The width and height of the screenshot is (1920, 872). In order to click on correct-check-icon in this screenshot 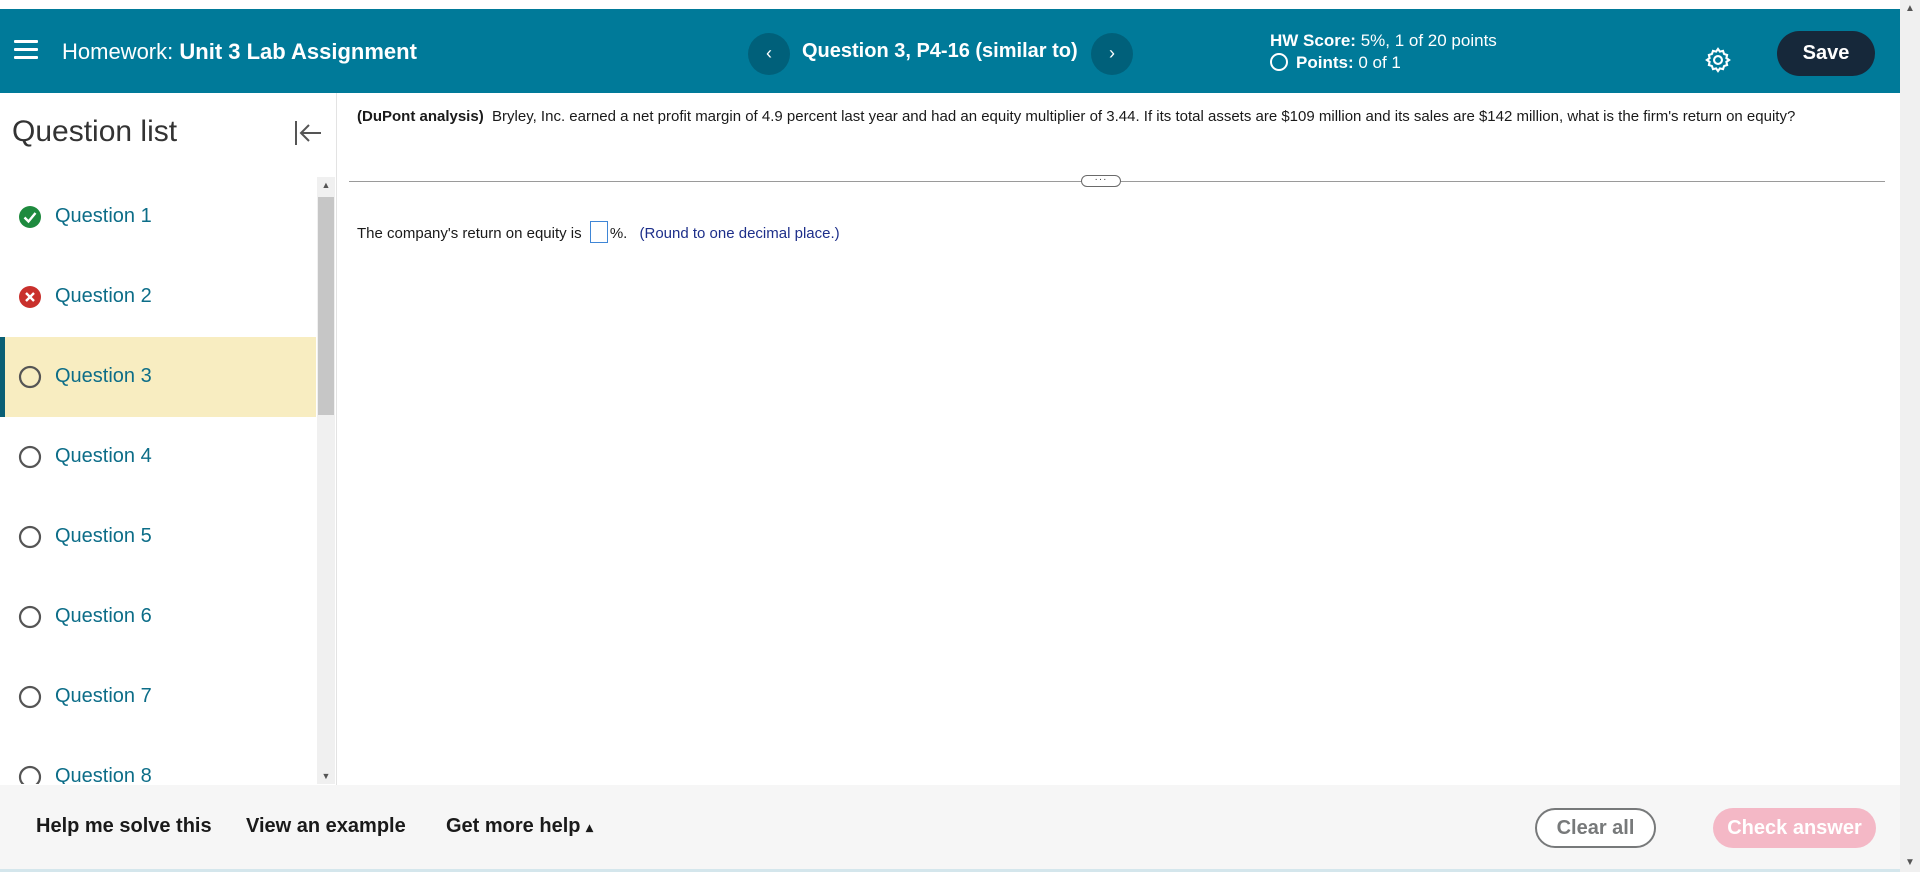, I will do `click(30, 217)`.